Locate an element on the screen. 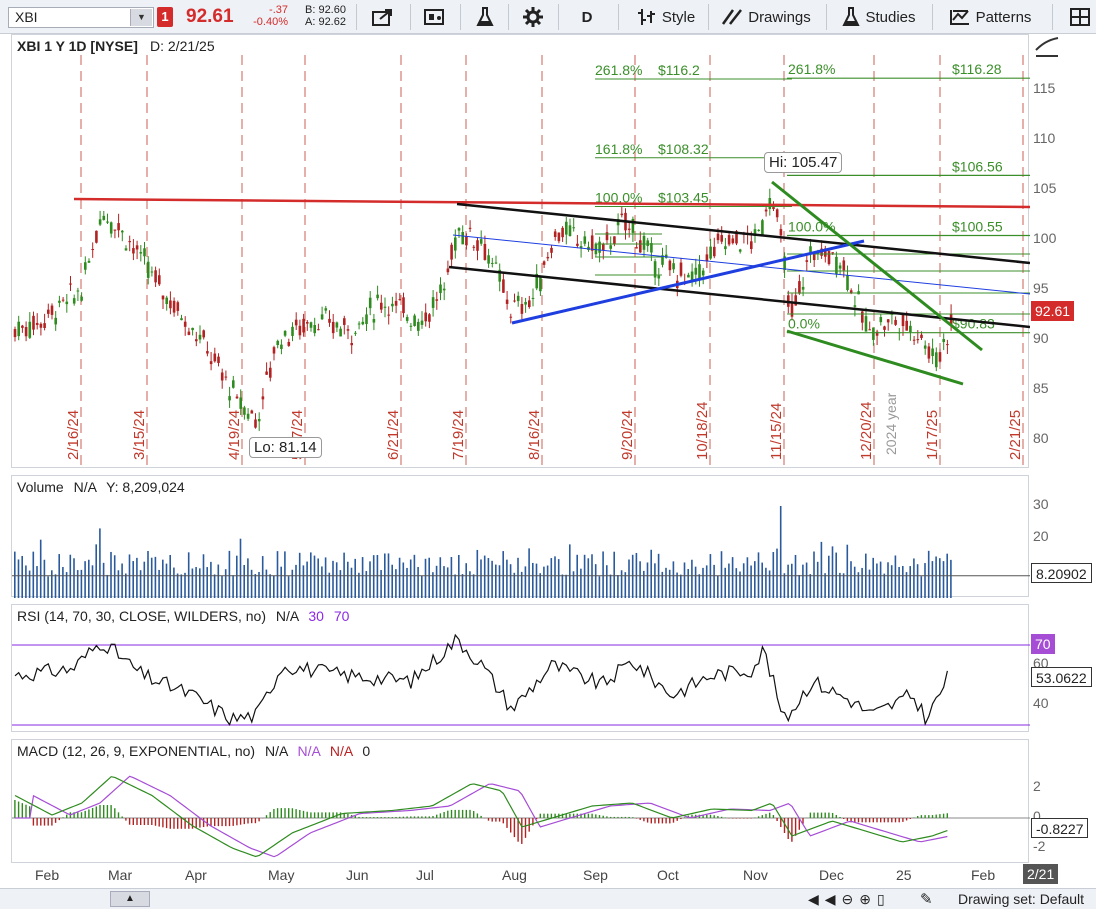 Image resolution: width=1096 pixels, height=909 pixels. style-button: Style is located at coordinates (666, 17).